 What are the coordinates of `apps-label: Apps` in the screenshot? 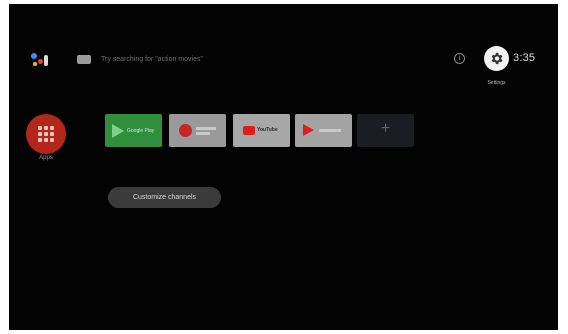 It's located at (46, 158).